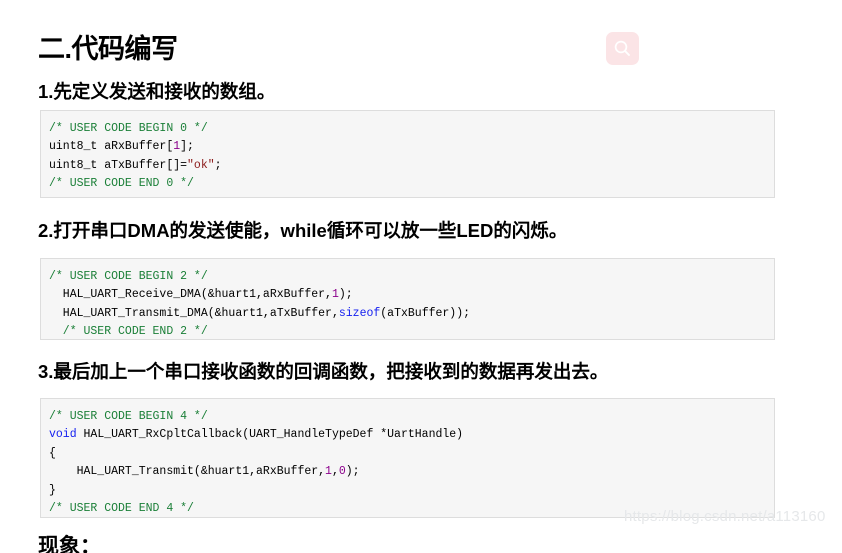 Image resolution: width=842 pixels, height=553 pixels. I want to click on step-2-heading: 2.打开串口DMA的发送使能，while循环可以放一些LED的闪烁。, so click(303, 231).